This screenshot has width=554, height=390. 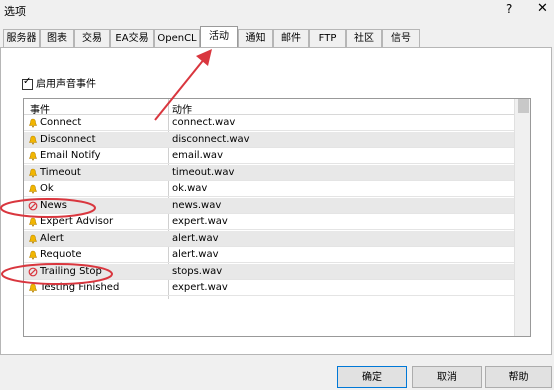 What do you see at coordinates (48, 208) in the screenshot?
I see `highlight-ellipse-news` at bounding box center [48, 208].